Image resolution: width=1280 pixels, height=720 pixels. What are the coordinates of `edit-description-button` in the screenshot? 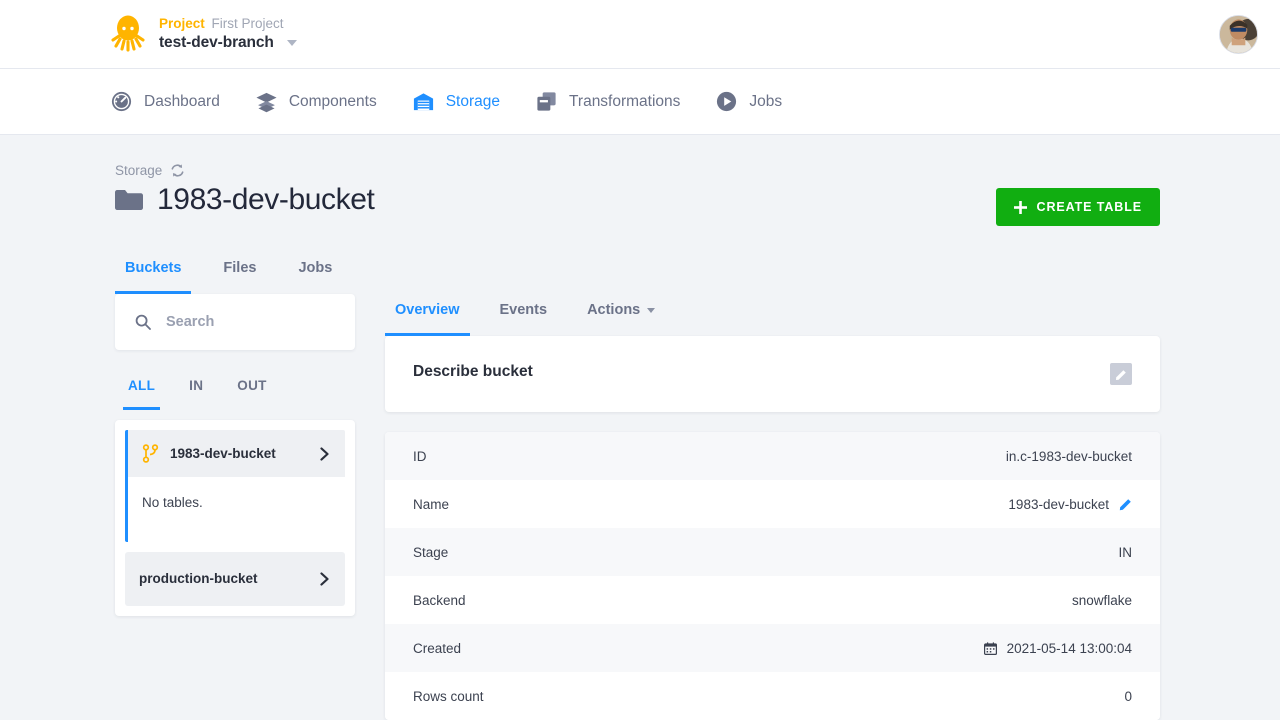 It's located at (1121, 374).